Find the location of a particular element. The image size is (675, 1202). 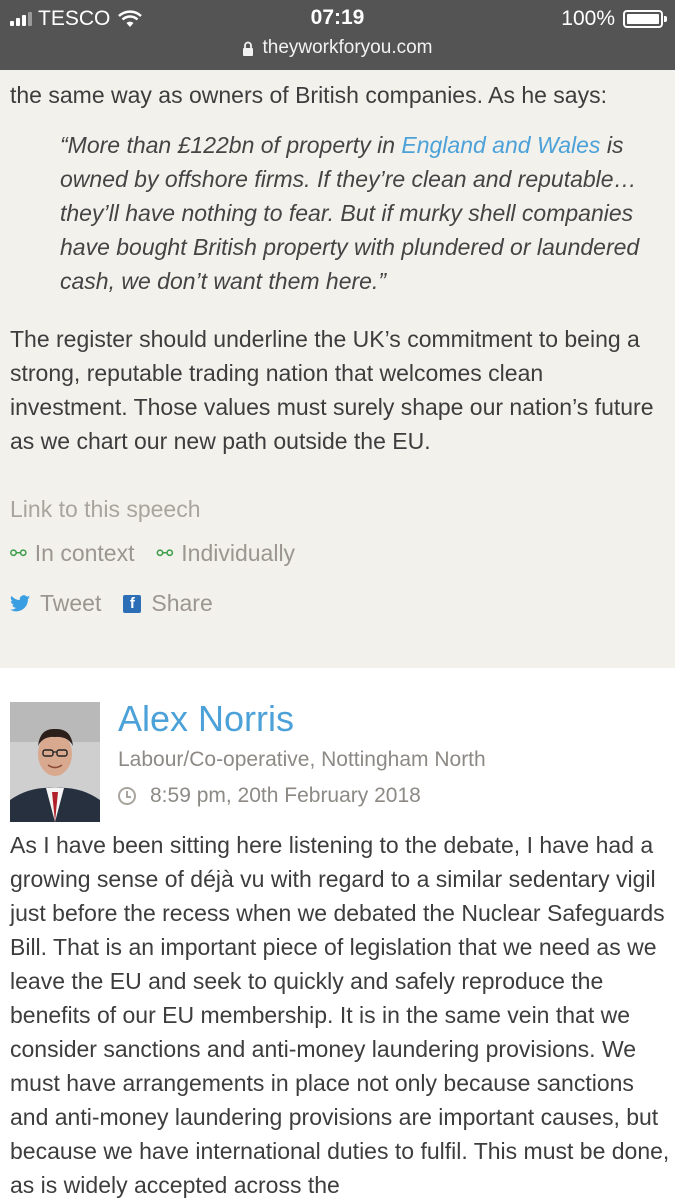

share-button: f Share is located at coordinates (168, 603).